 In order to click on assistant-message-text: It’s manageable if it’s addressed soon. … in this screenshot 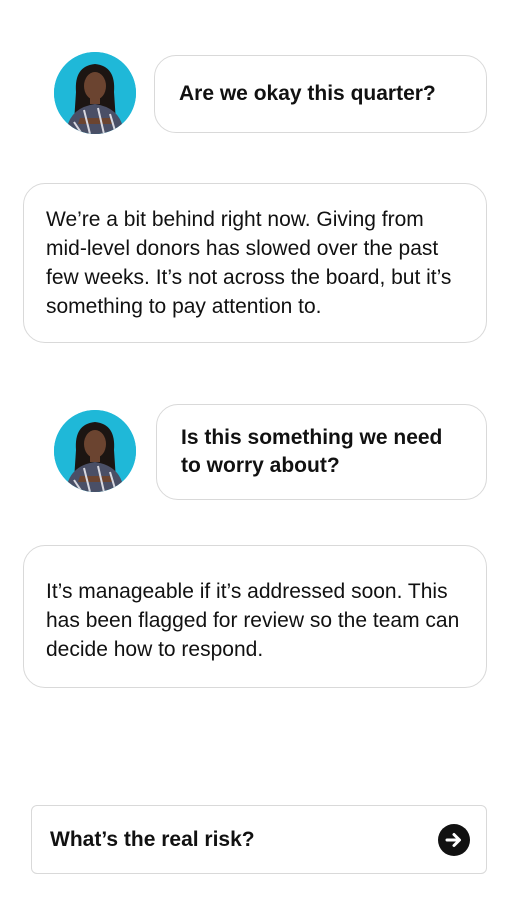, I will do `click(253, 620)`.